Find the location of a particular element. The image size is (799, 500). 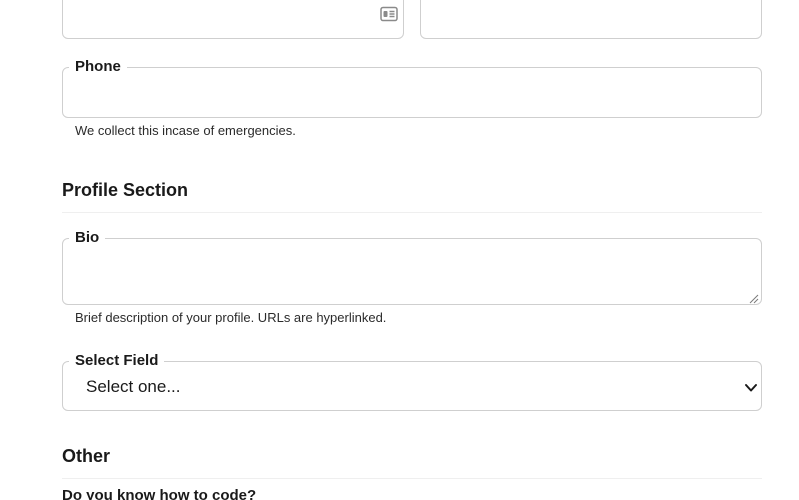

resize-handle-icon is located at coordinates (753, 297).